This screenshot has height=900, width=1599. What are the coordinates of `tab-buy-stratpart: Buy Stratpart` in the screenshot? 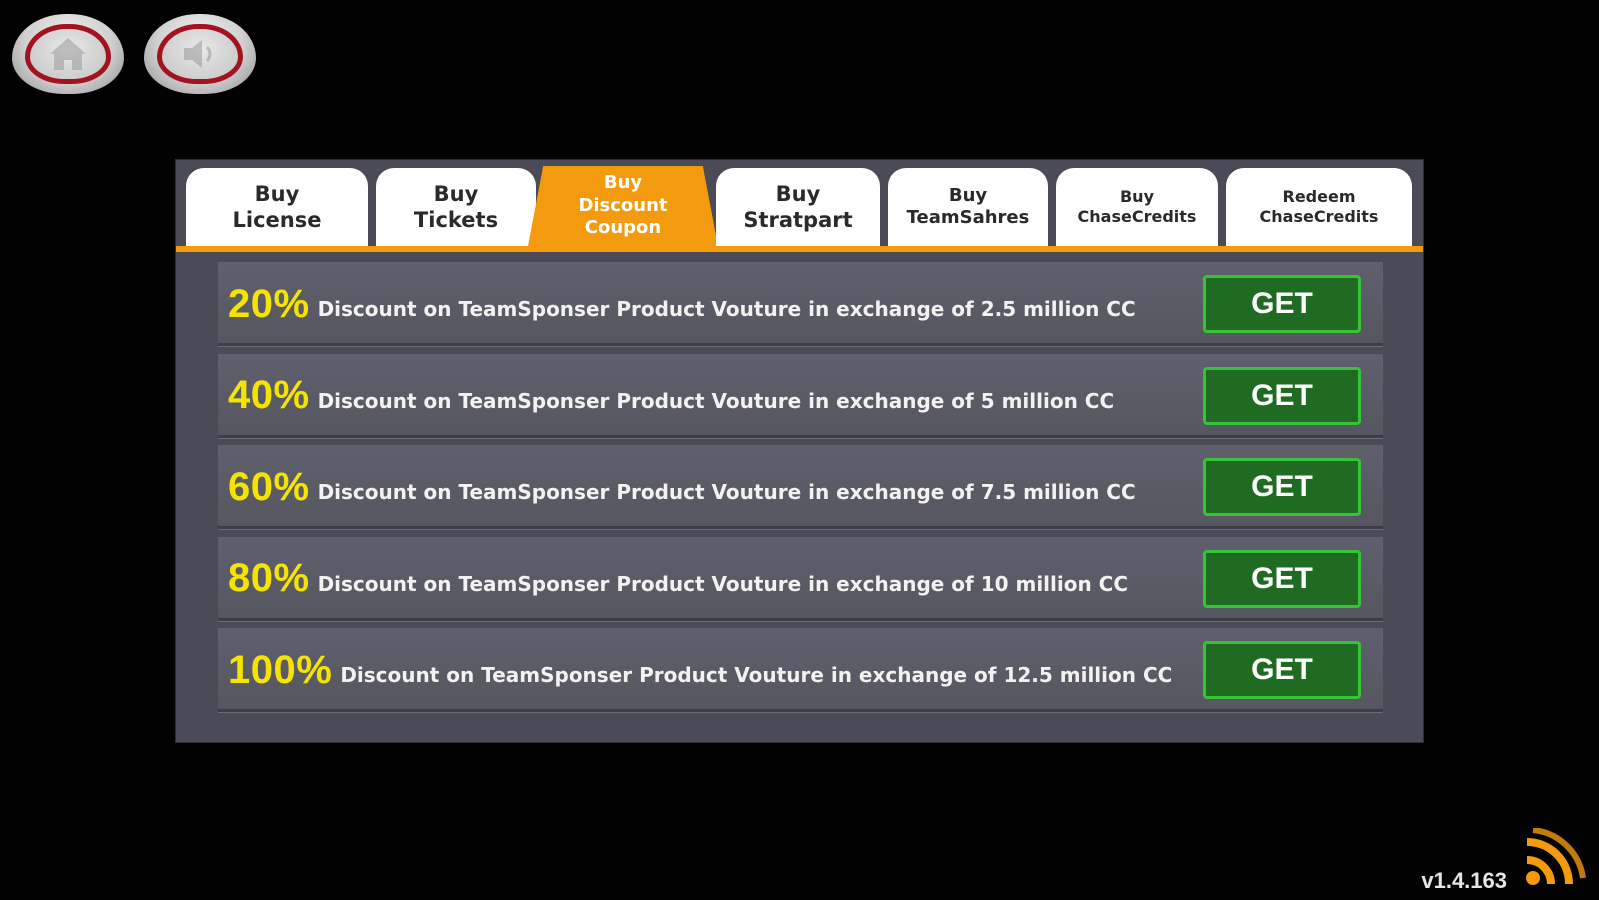 It's located at (798, 207).